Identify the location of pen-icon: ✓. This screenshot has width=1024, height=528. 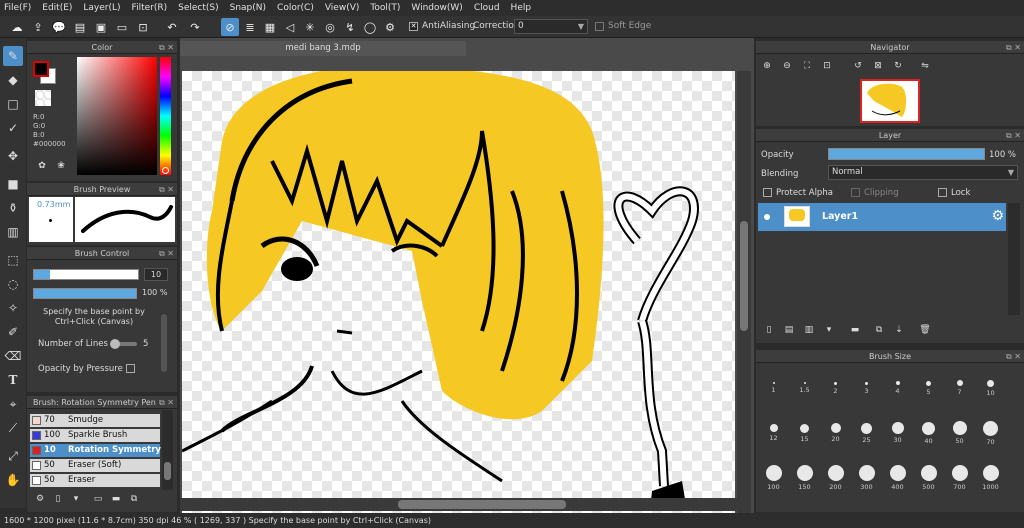
(13, 128).